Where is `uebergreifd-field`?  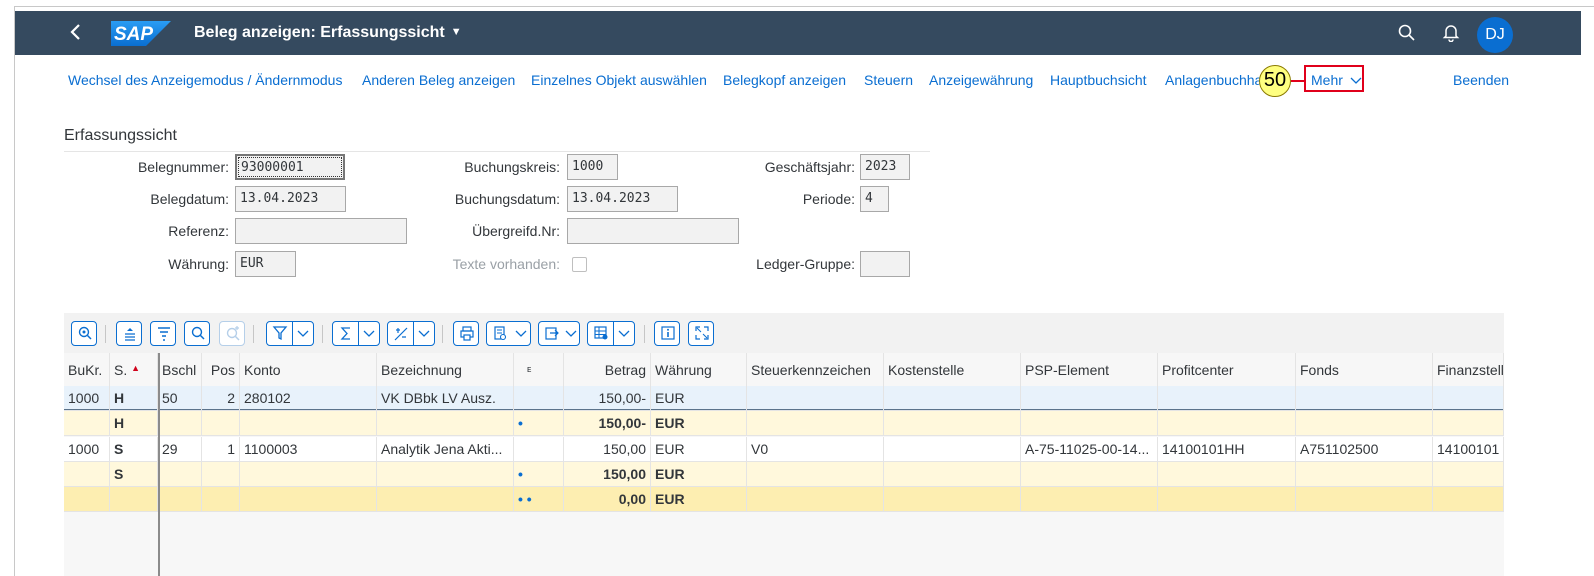 uebergreifd-field is located at coordinates (653, 231).